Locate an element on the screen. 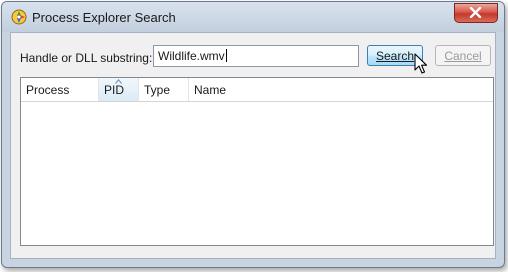 This screenshot has width=508, height=272. results-header: Process PID Type Name is located at coordinates (257, 90).